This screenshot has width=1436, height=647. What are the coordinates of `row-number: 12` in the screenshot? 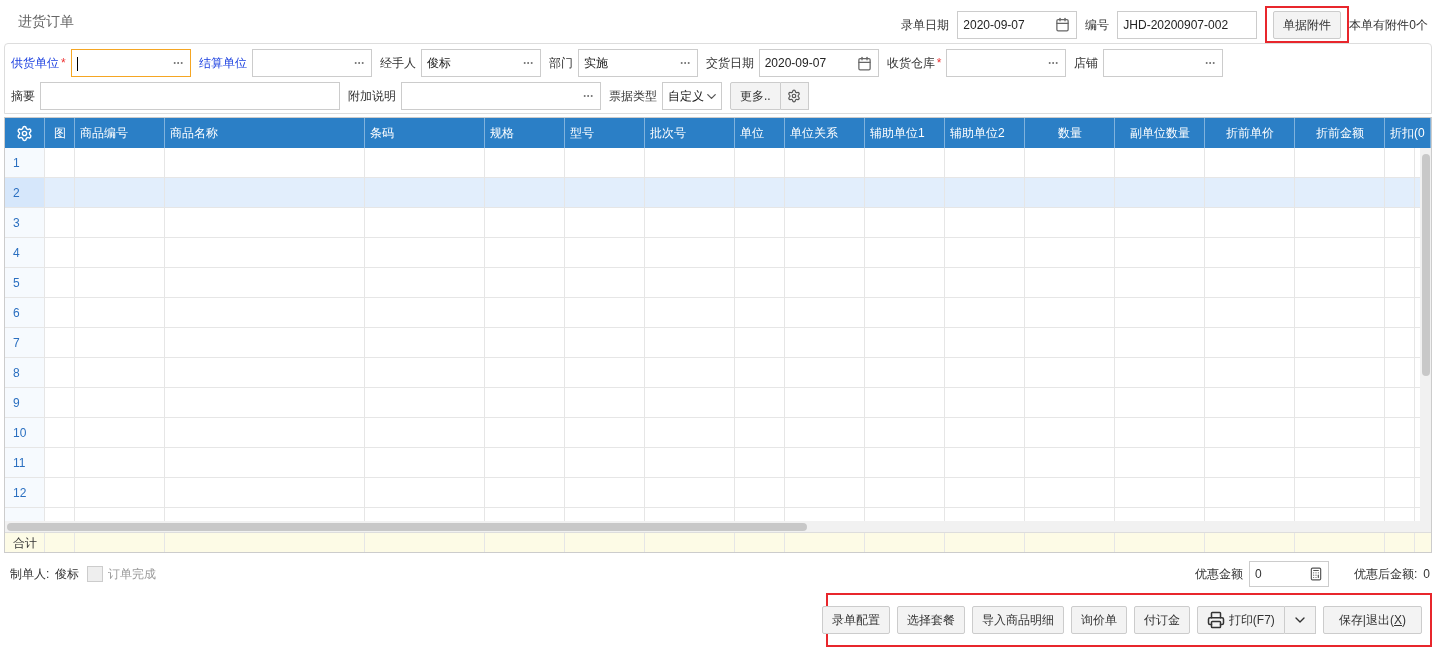 It's located at (25, 492).